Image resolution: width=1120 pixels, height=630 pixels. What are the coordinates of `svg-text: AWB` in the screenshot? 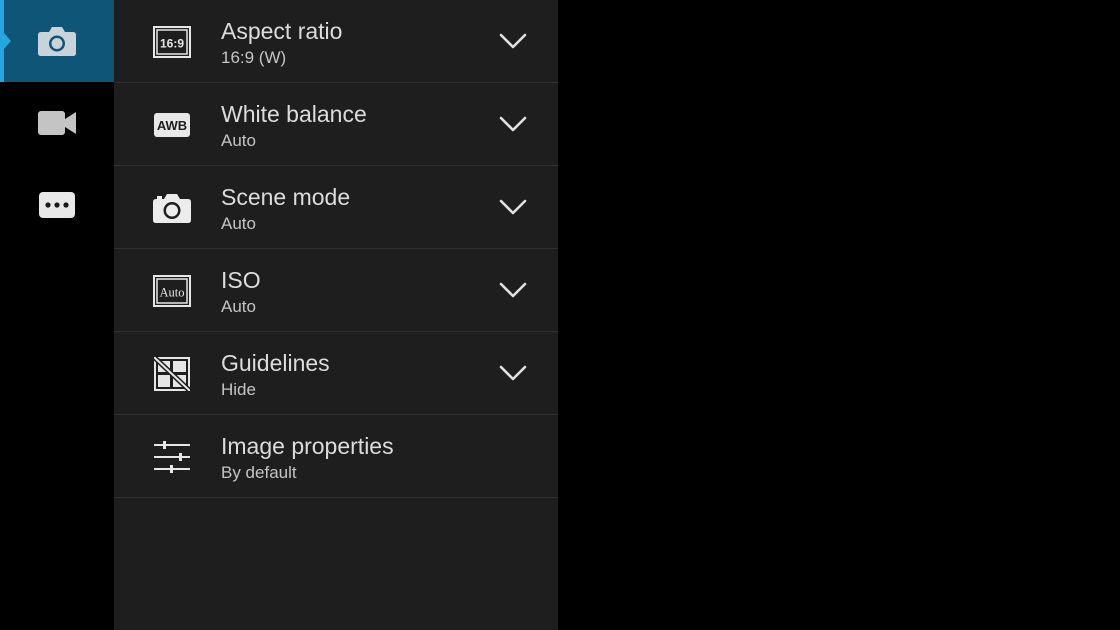 It's located at (172, 125).